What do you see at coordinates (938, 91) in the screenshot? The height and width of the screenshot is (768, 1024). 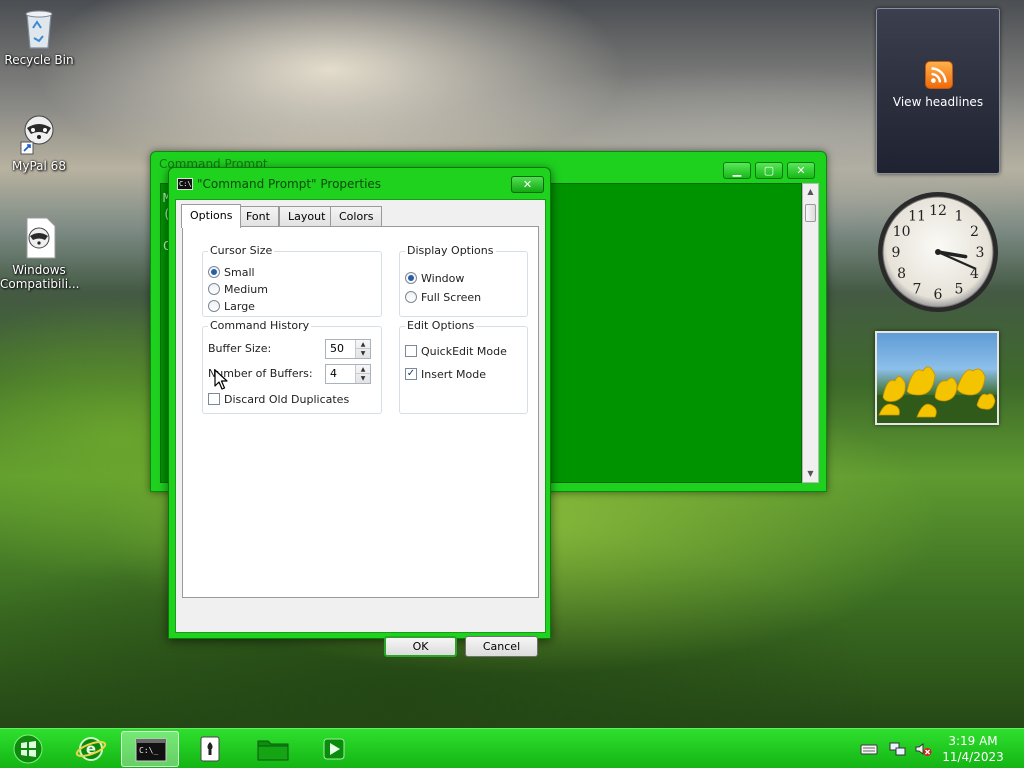 I see `rss-feed-gadget: View headlines` at bounding box center [938, 91].